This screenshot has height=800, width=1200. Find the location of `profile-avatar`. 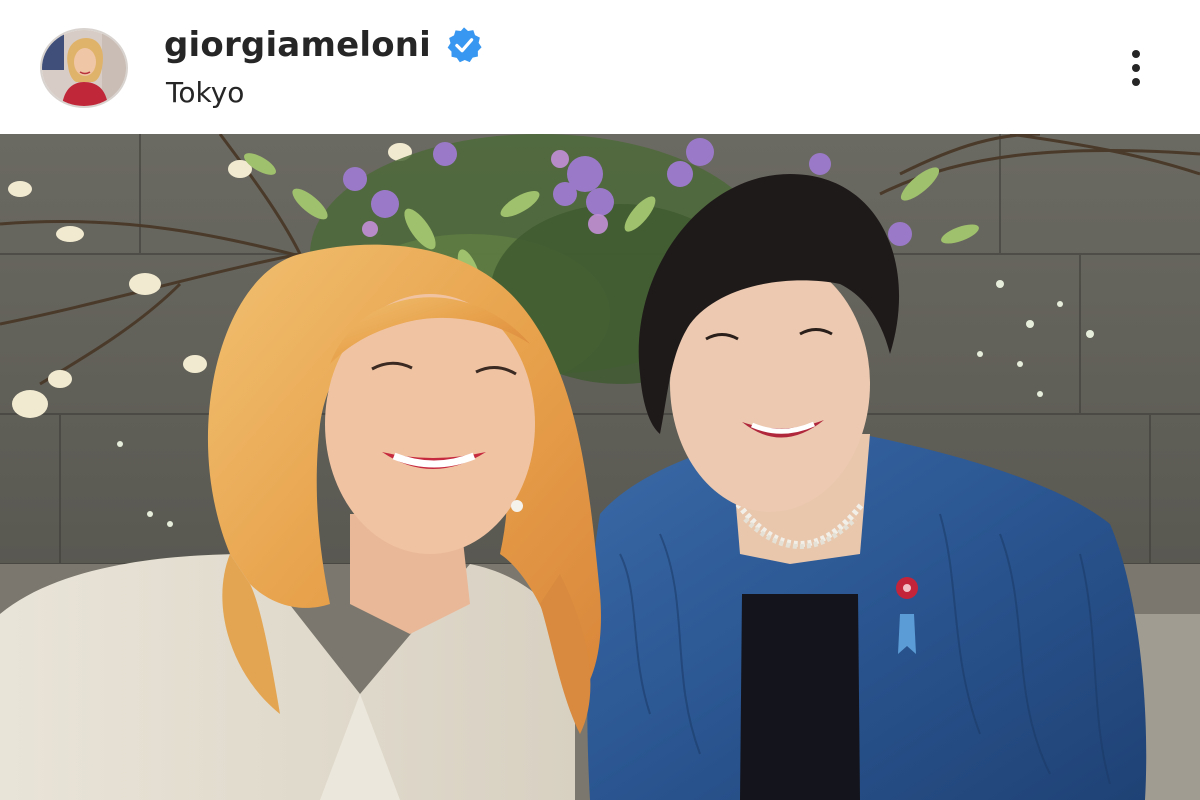

profile-avatar is located at coordinates (84, 68).